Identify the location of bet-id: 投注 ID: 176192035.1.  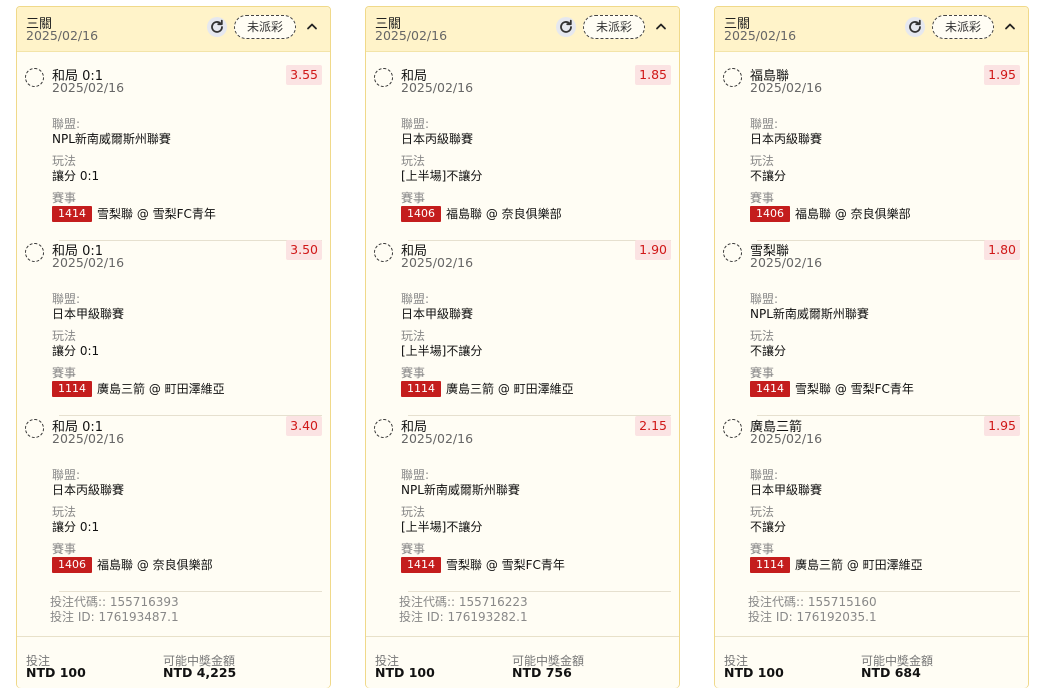
(812, 617).